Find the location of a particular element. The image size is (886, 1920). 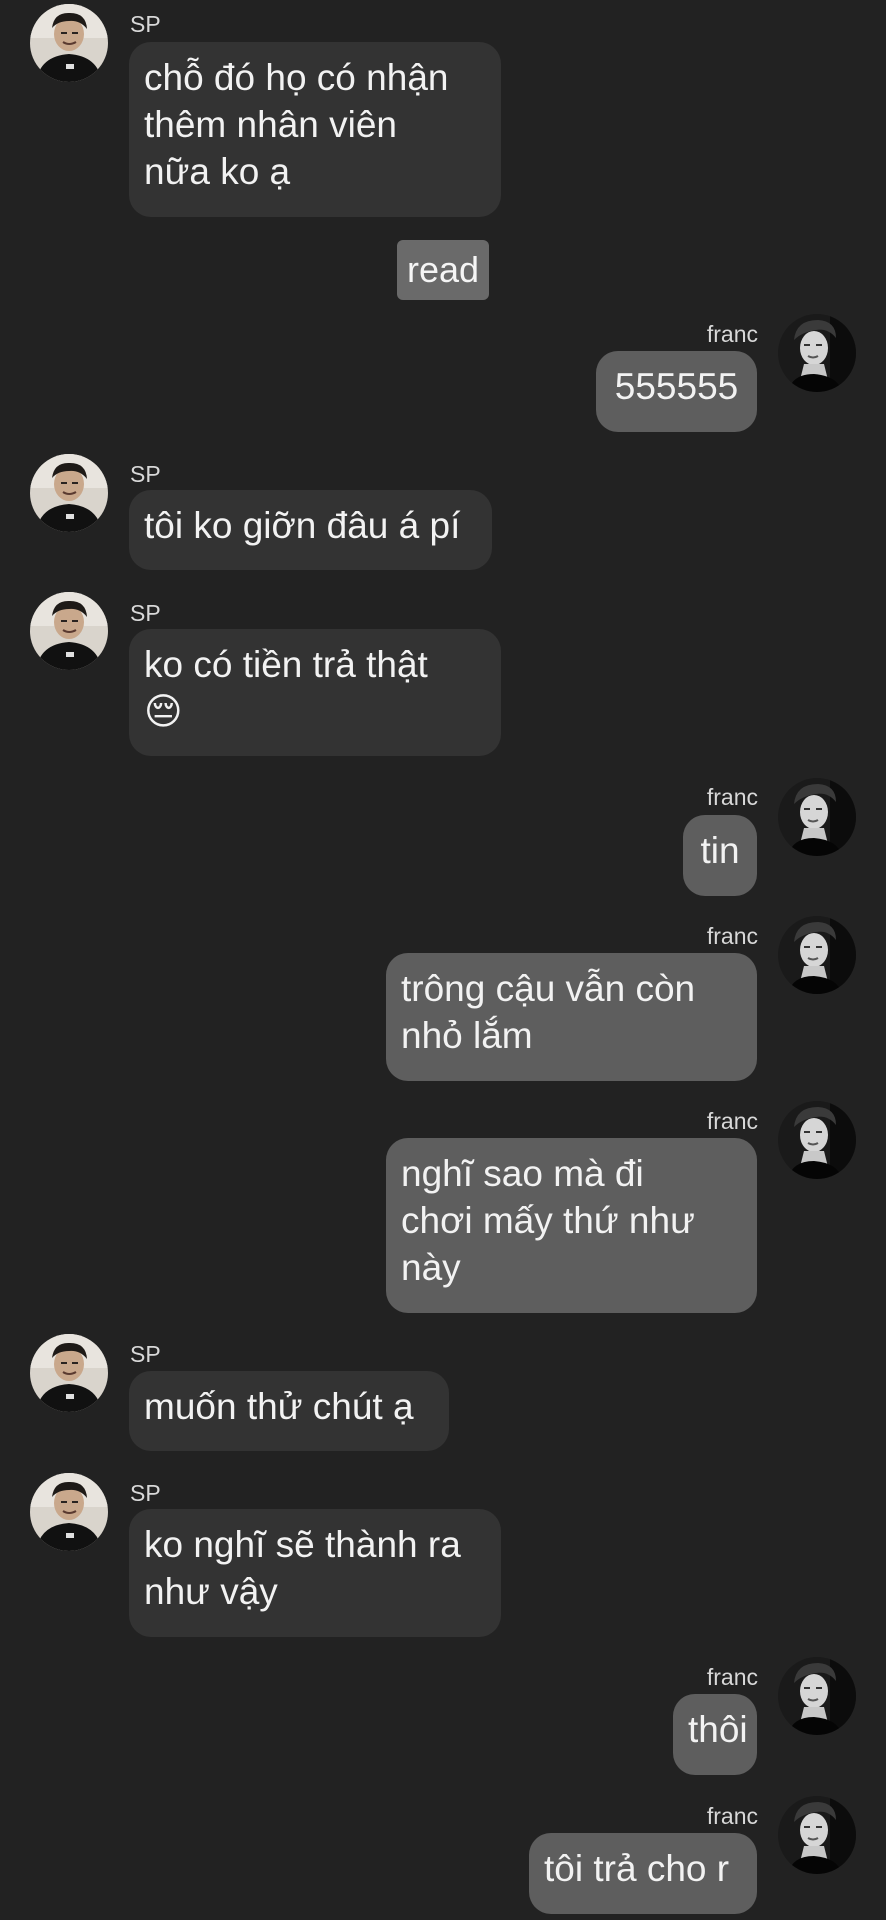

read-receipt-badge: read is located at coordinates (443, 270).